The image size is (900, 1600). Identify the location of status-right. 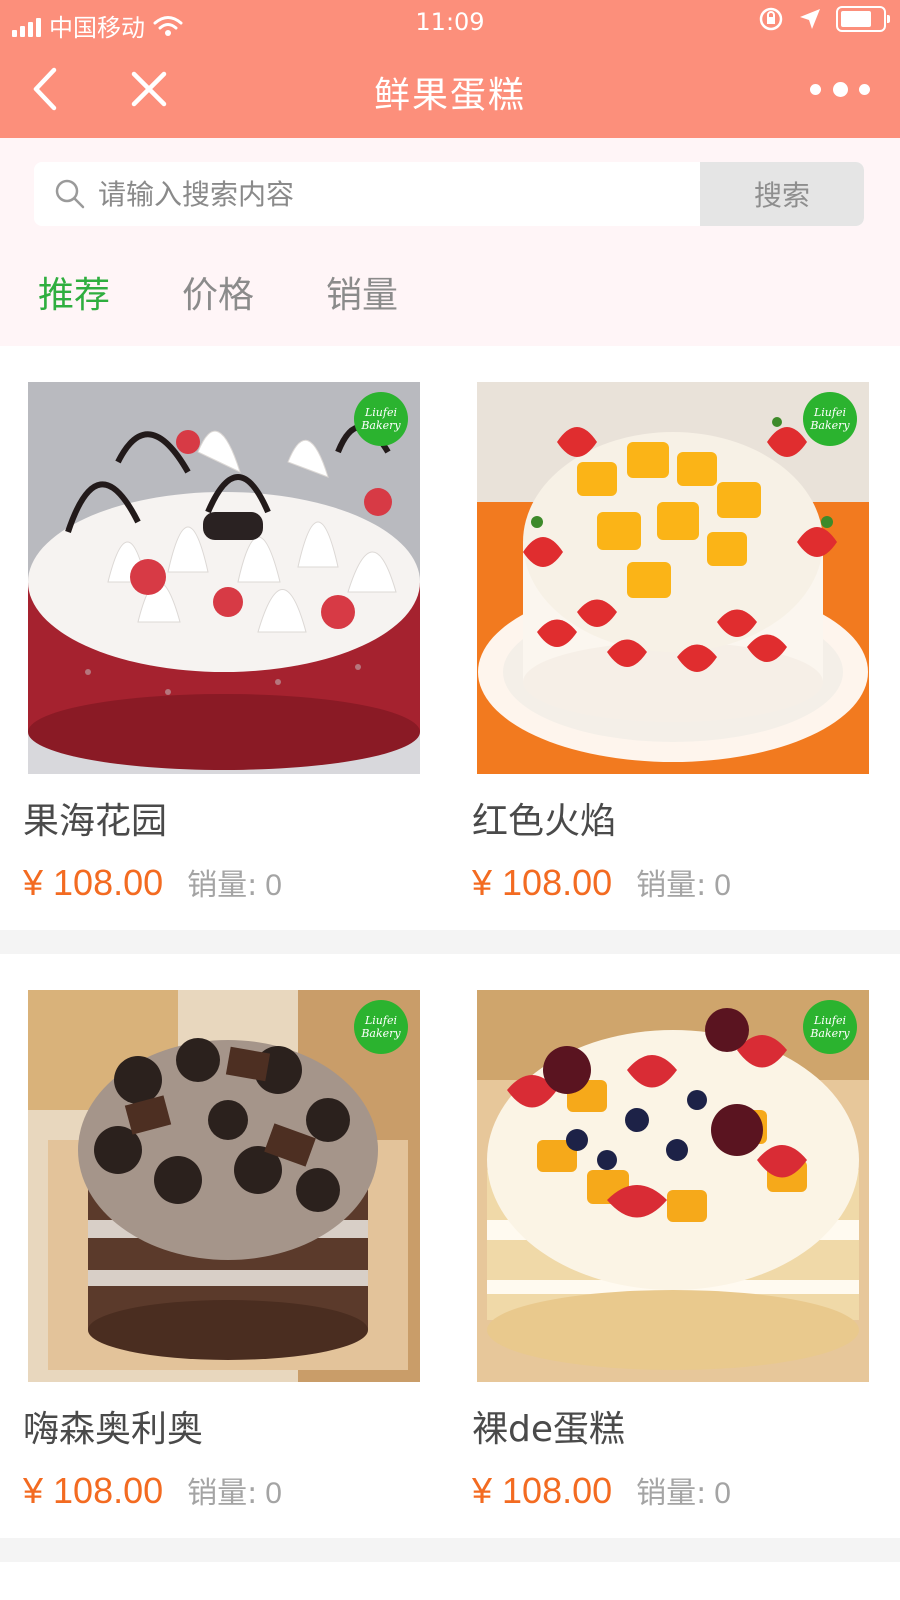
(824, 19).